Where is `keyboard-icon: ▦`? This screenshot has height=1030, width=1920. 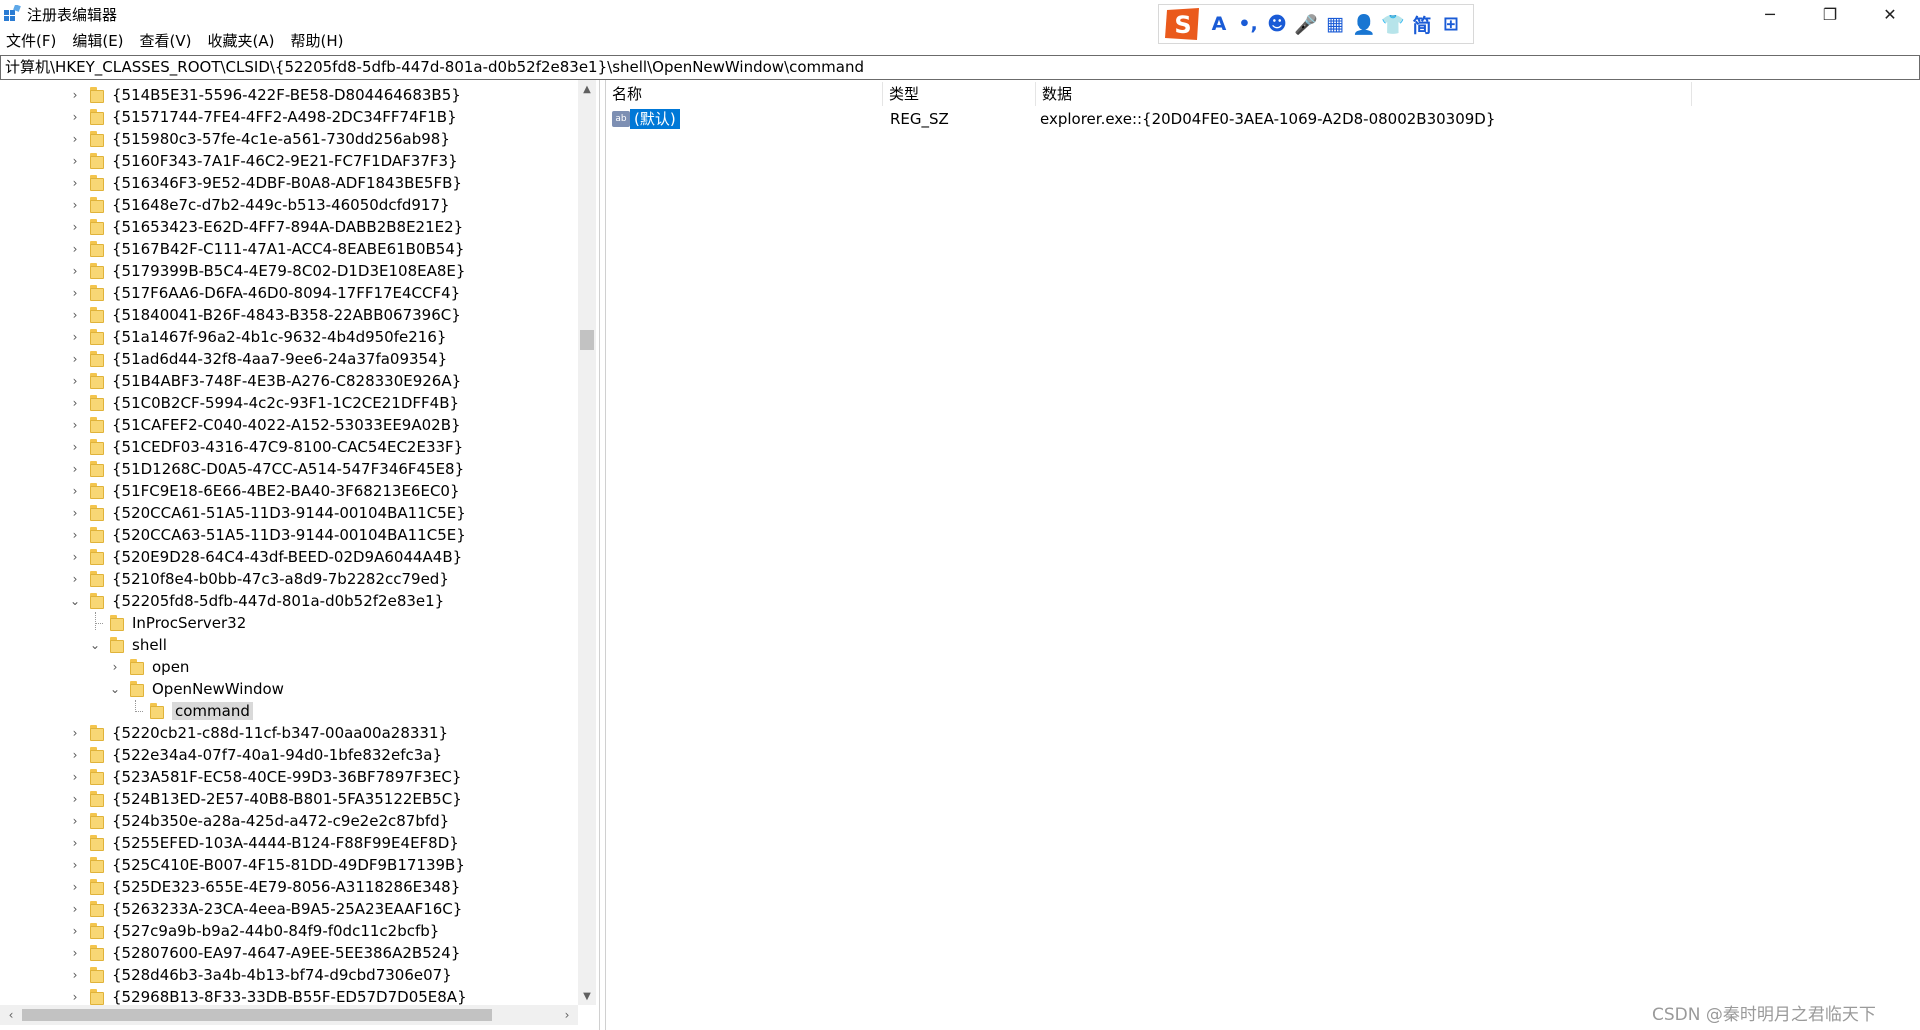
keyboard-icon: ▦ is located at coordinates (1335, 24).